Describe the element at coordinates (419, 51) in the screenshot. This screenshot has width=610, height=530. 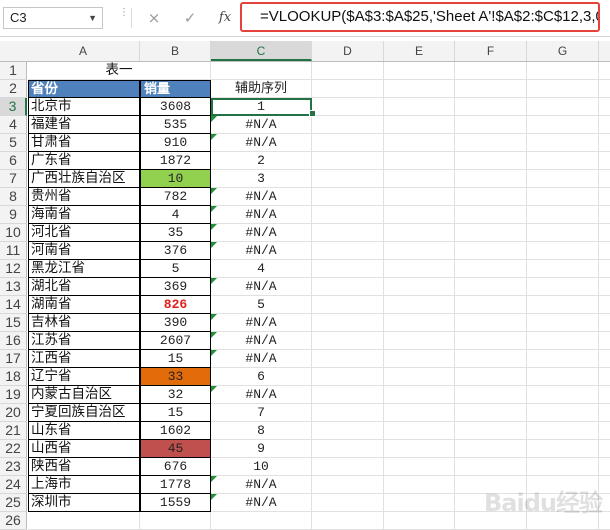
I see `column-header-e: E` at that location.